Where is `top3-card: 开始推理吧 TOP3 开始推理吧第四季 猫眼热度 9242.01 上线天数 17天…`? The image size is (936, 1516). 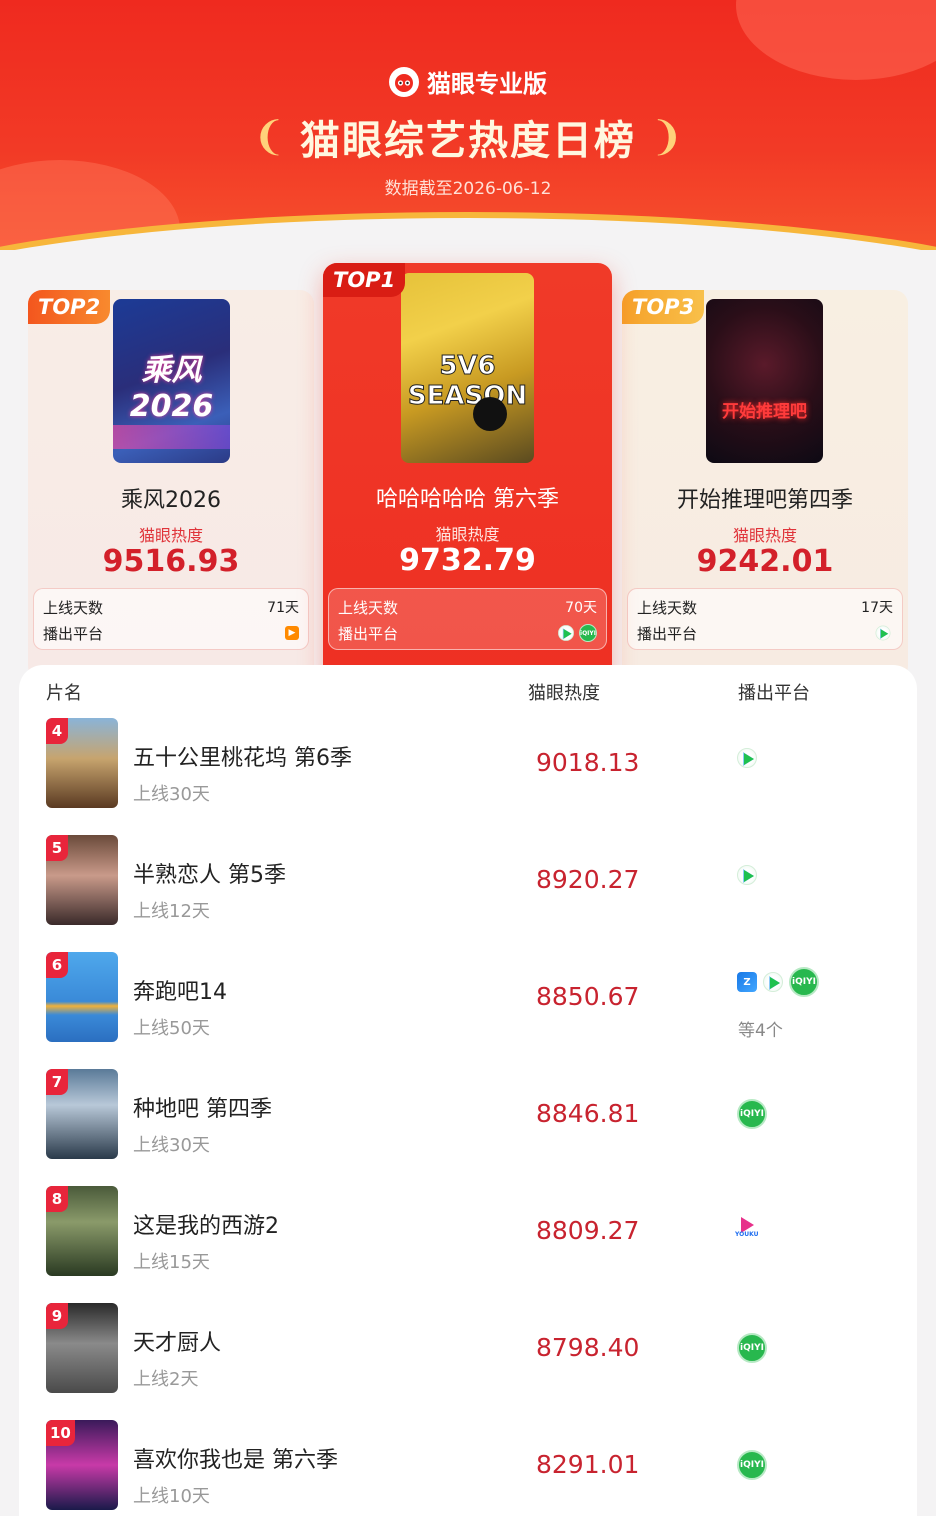 top3-card: 开始推理吧 TOP3 开始推理吧第四季 猫眼热度 9242.01 上线天数 17天… is located at coordinates (765, 485).